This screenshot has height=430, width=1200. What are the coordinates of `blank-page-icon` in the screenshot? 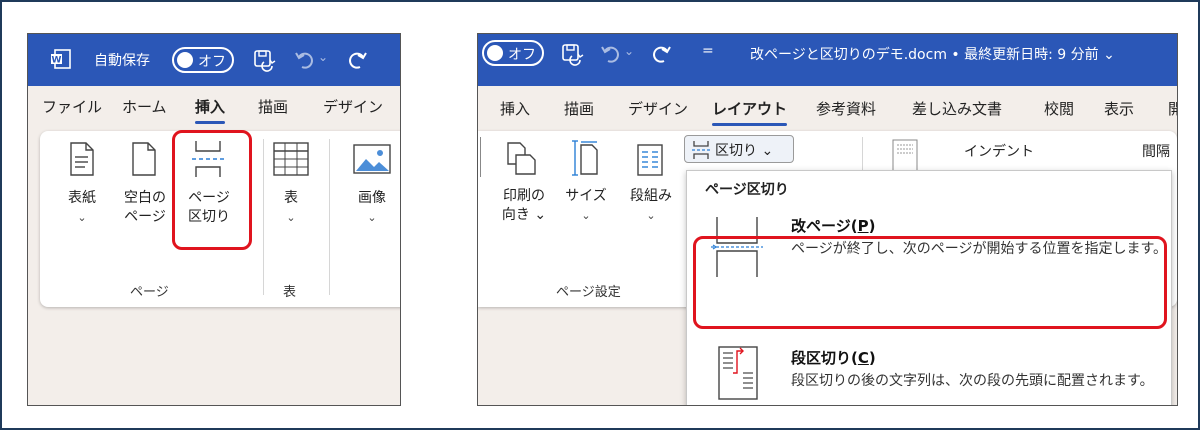 It's located at (144, 159).